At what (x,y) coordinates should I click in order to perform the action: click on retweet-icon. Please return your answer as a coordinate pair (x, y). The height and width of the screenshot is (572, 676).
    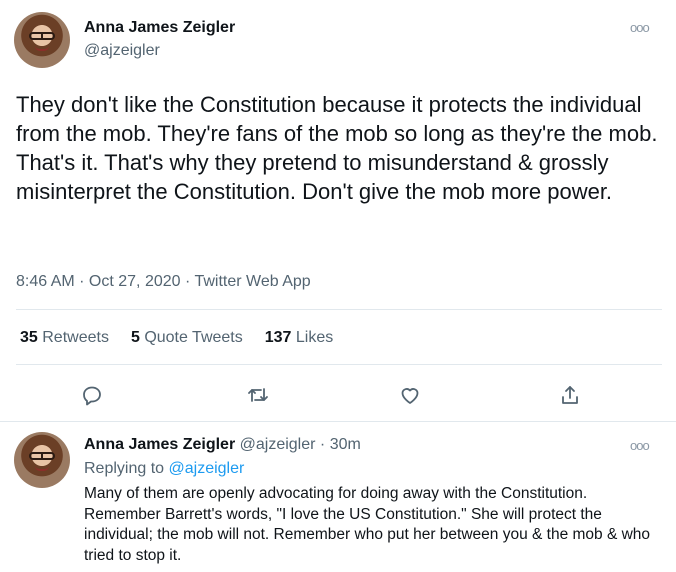
    Looking at the image, I should click on (258, 395).